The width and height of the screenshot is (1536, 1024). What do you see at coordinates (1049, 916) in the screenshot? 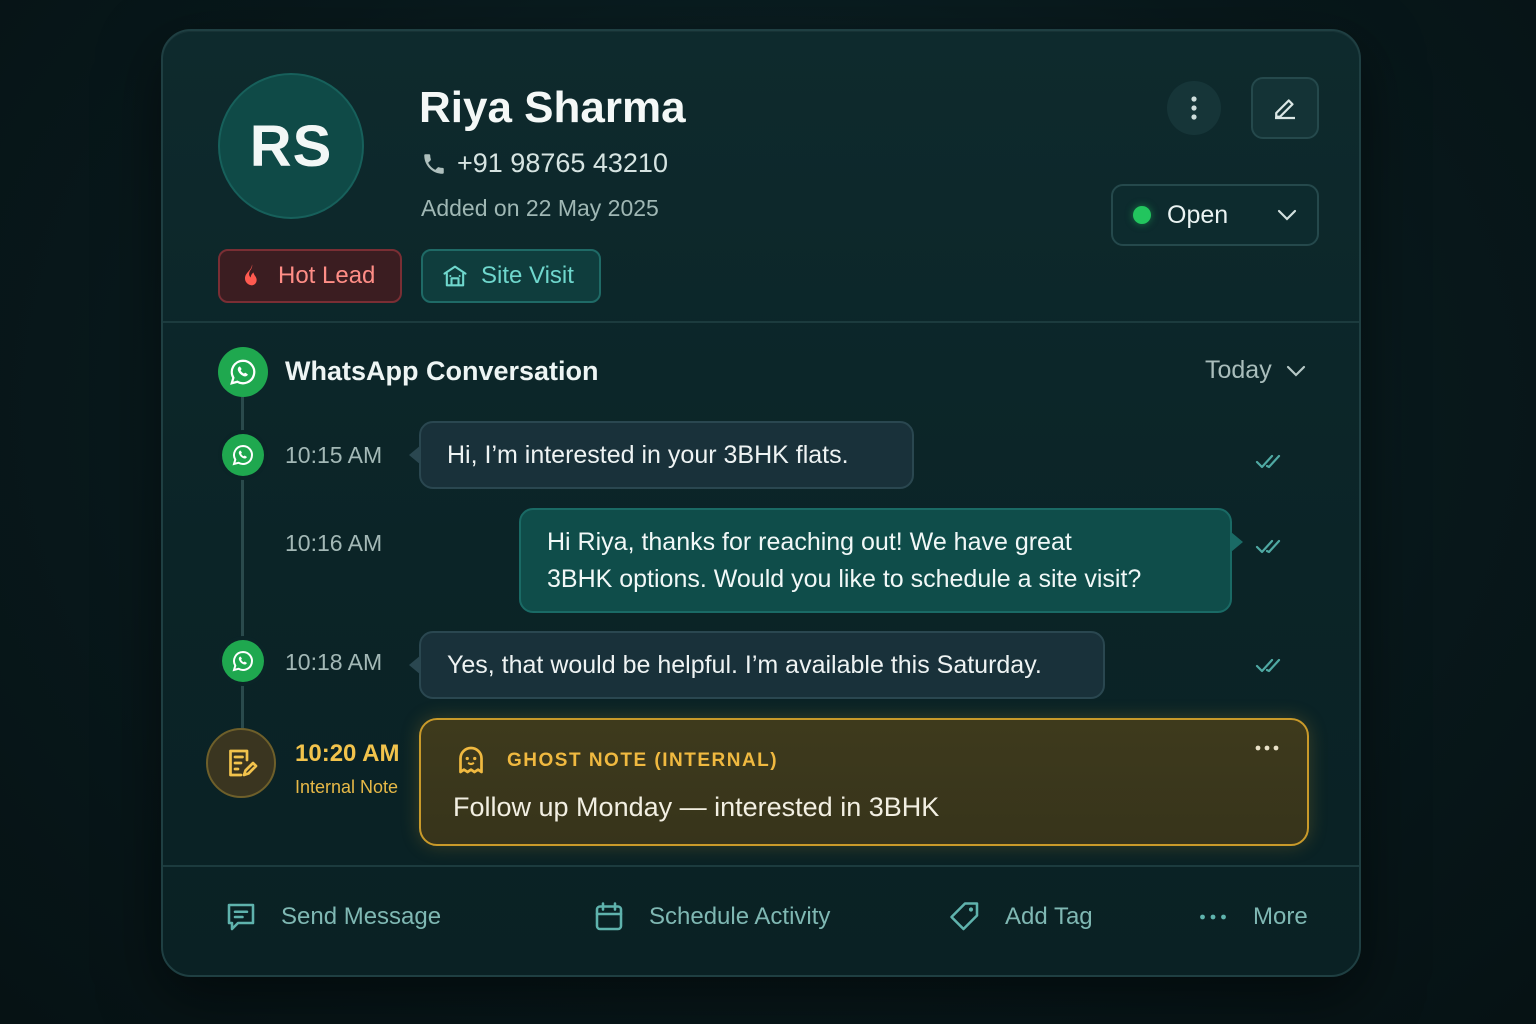
I see `add-tag-label: Add Tag` at bounding box center [1049, 916].